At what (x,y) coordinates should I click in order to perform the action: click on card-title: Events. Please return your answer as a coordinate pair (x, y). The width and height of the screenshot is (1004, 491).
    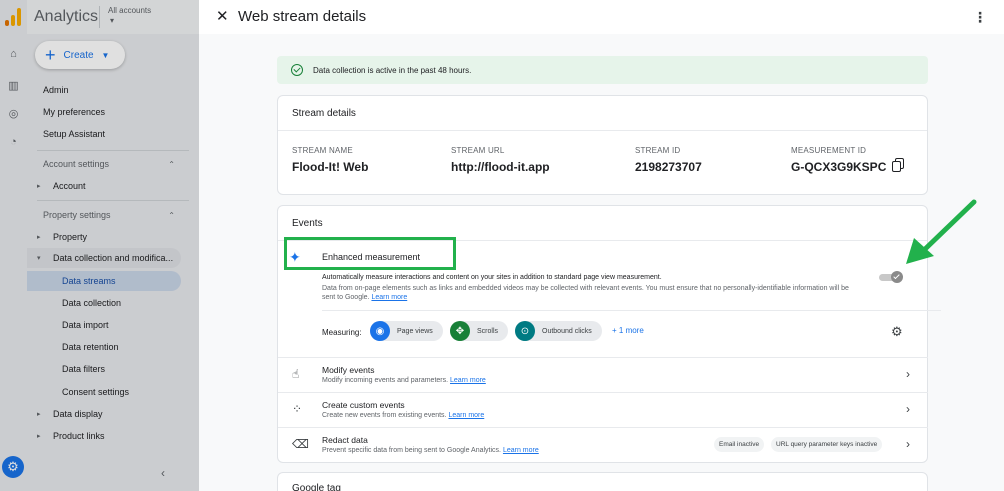
    Looking at the image, I should click on (307, 223).